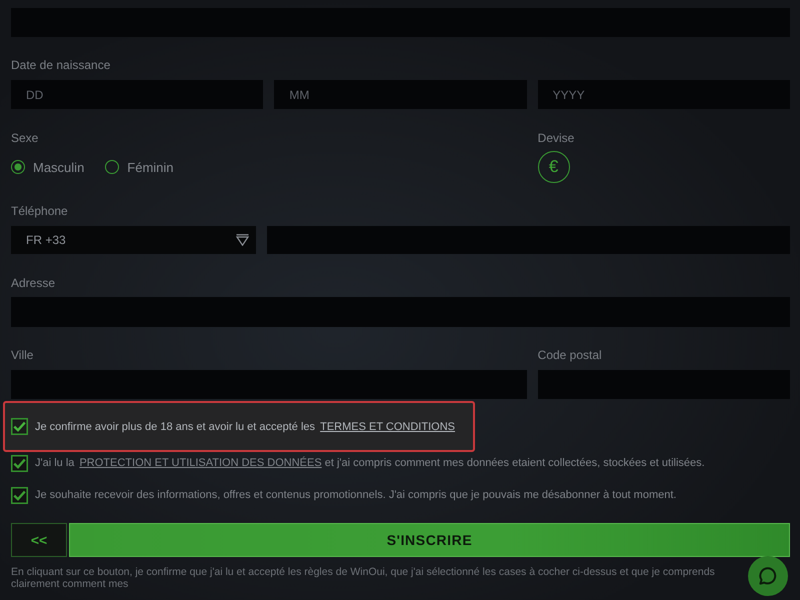 This screenshot has height=600, width=800. Describe the element at coordinates (33, 283) in the screenshot. I see `field-label: Adresse` at that location.